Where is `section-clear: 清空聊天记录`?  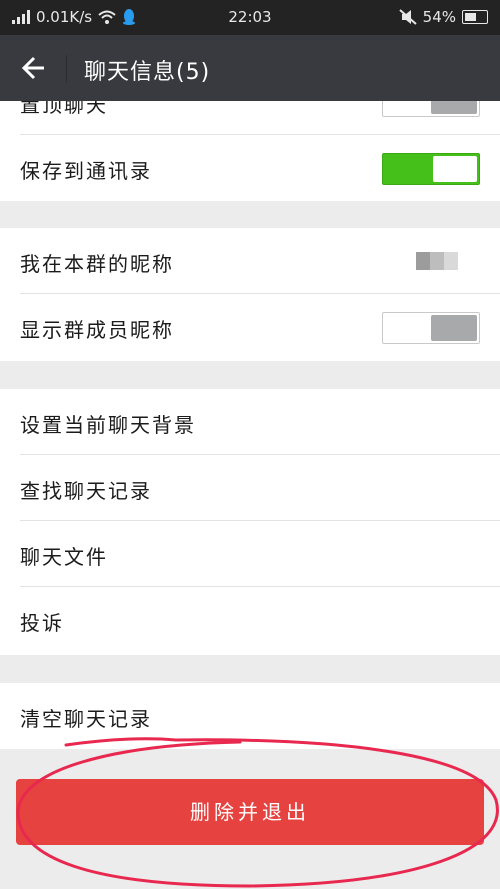 section-clear: 清空聊天记录 is located at coordinates (250, 716).